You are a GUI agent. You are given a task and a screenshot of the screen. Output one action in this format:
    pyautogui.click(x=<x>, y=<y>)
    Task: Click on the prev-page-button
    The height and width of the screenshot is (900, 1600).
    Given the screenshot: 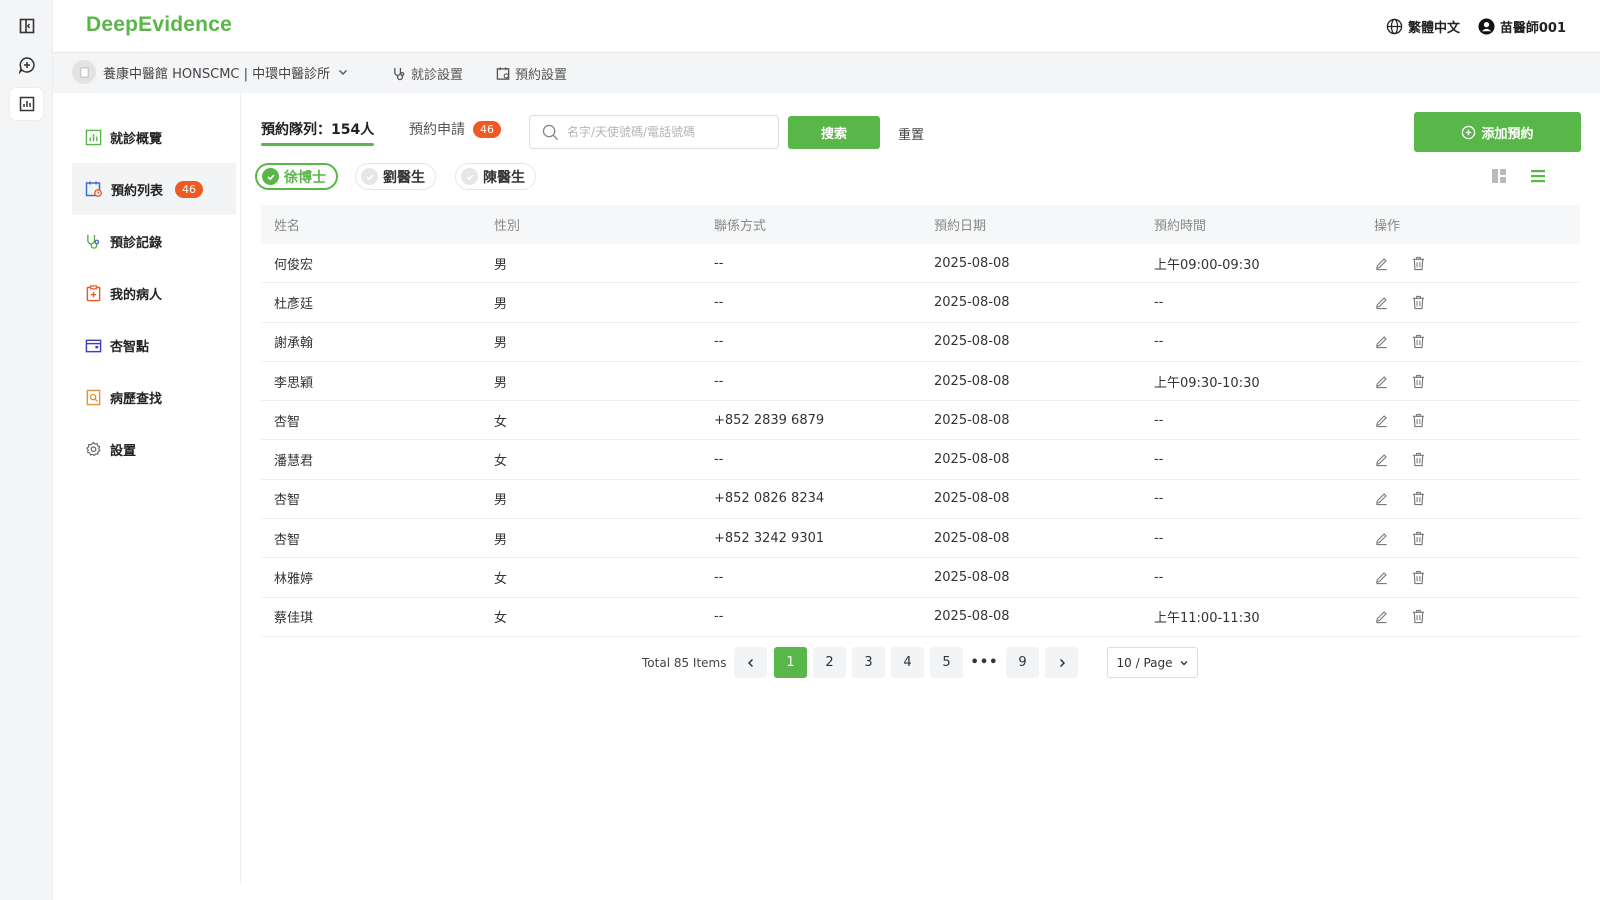 What is the action you would take?
    pyautogui.click(x=750, y=662)
    